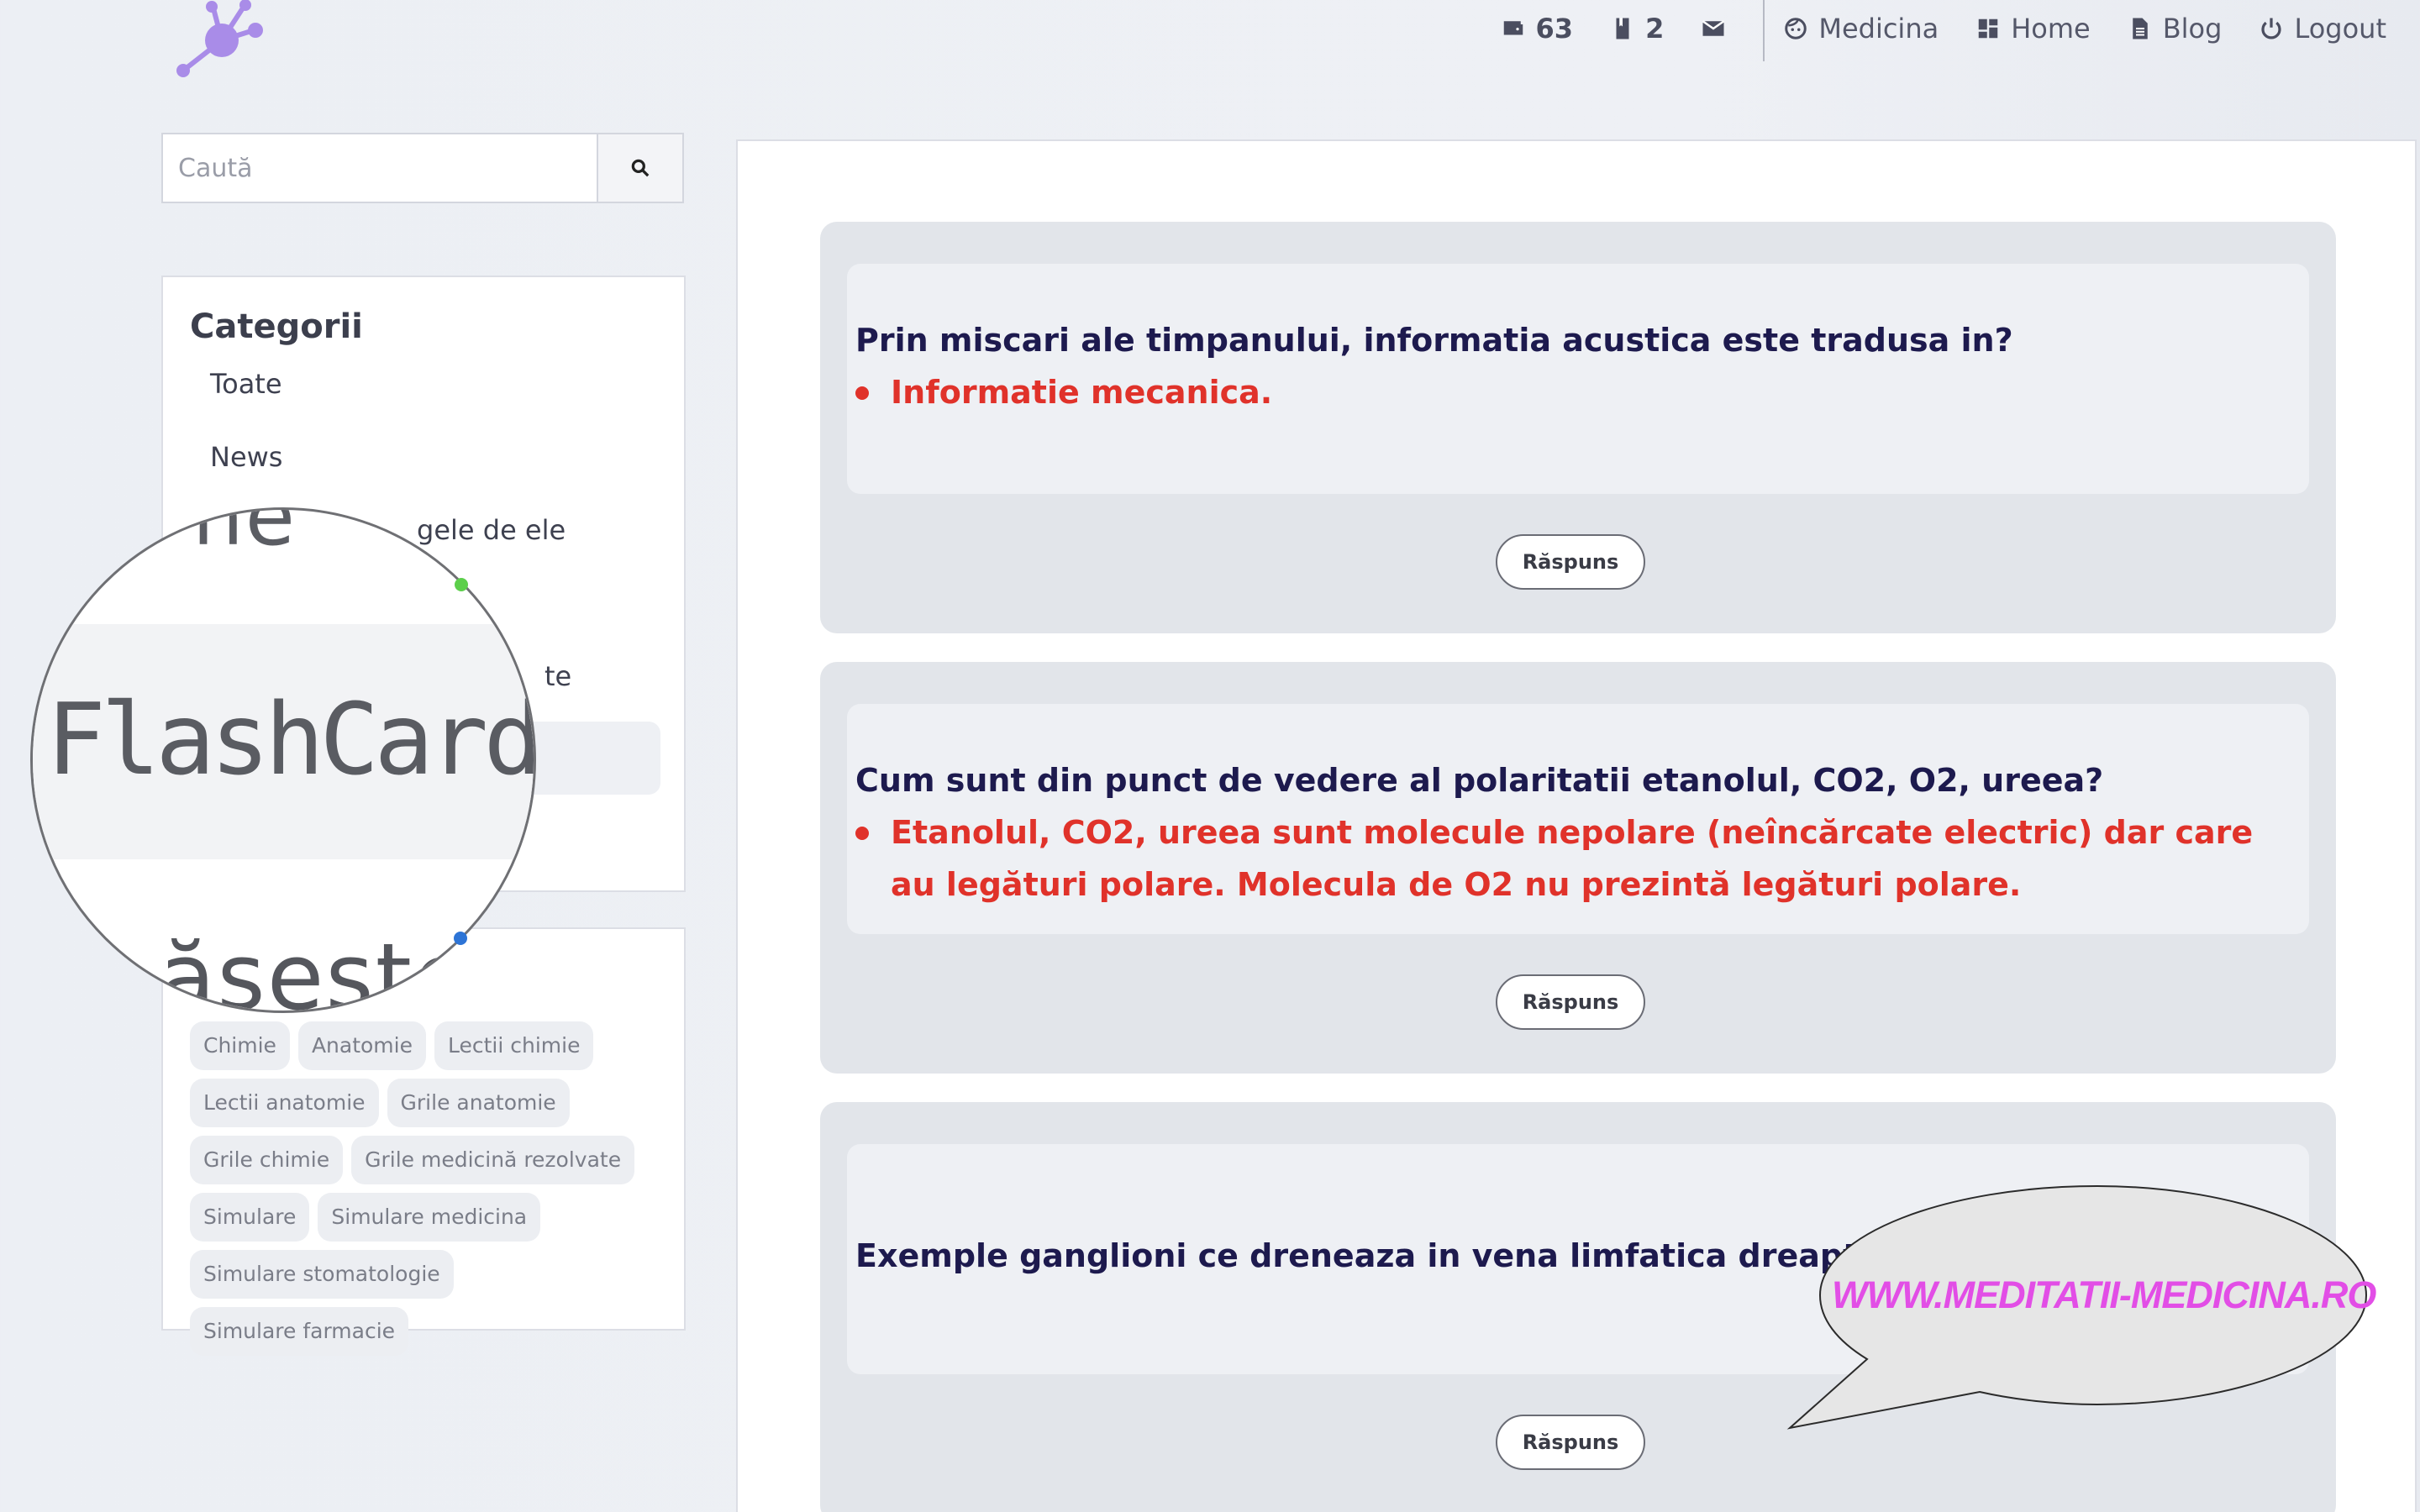 The width and height of the screenshot is (2420, 1512). I want to click on blog-label: Blog, so click(2192, 29).